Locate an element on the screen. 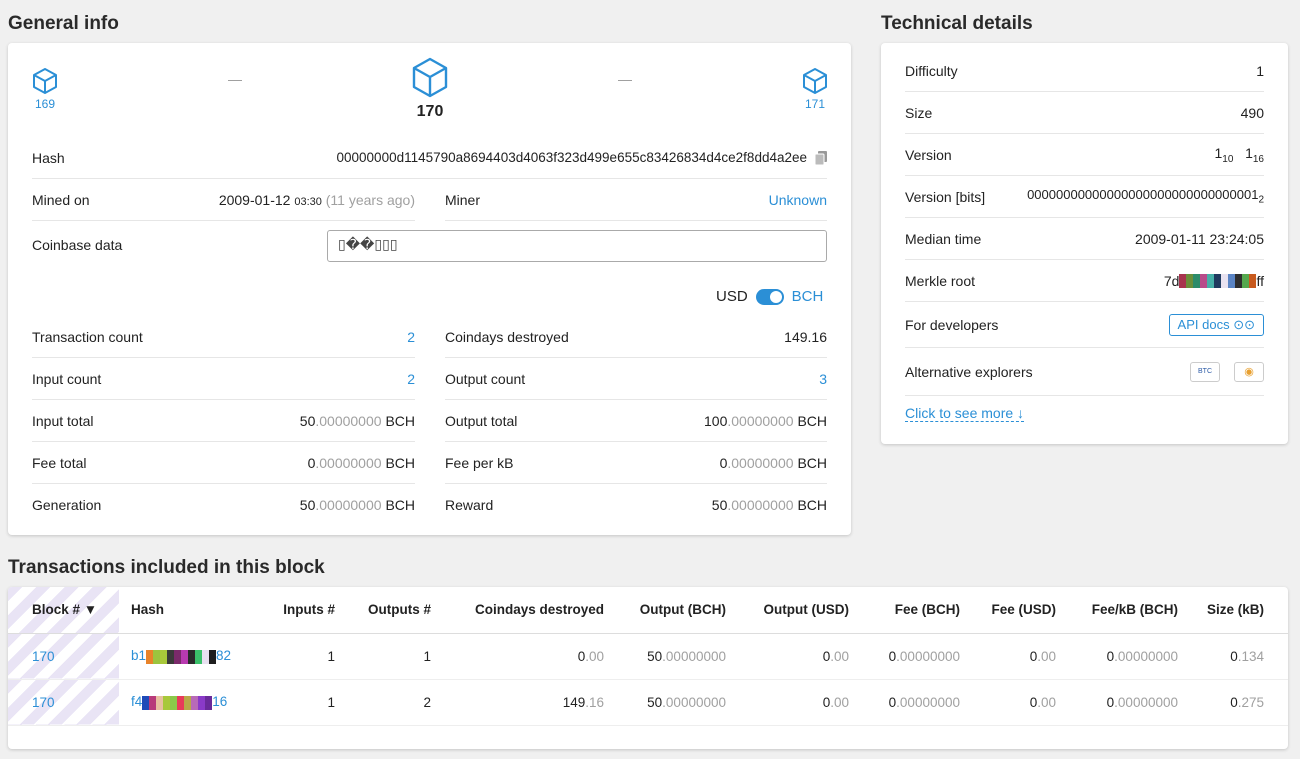  row-output-bch: 50.00000000 is located at coordinates (665, 702).